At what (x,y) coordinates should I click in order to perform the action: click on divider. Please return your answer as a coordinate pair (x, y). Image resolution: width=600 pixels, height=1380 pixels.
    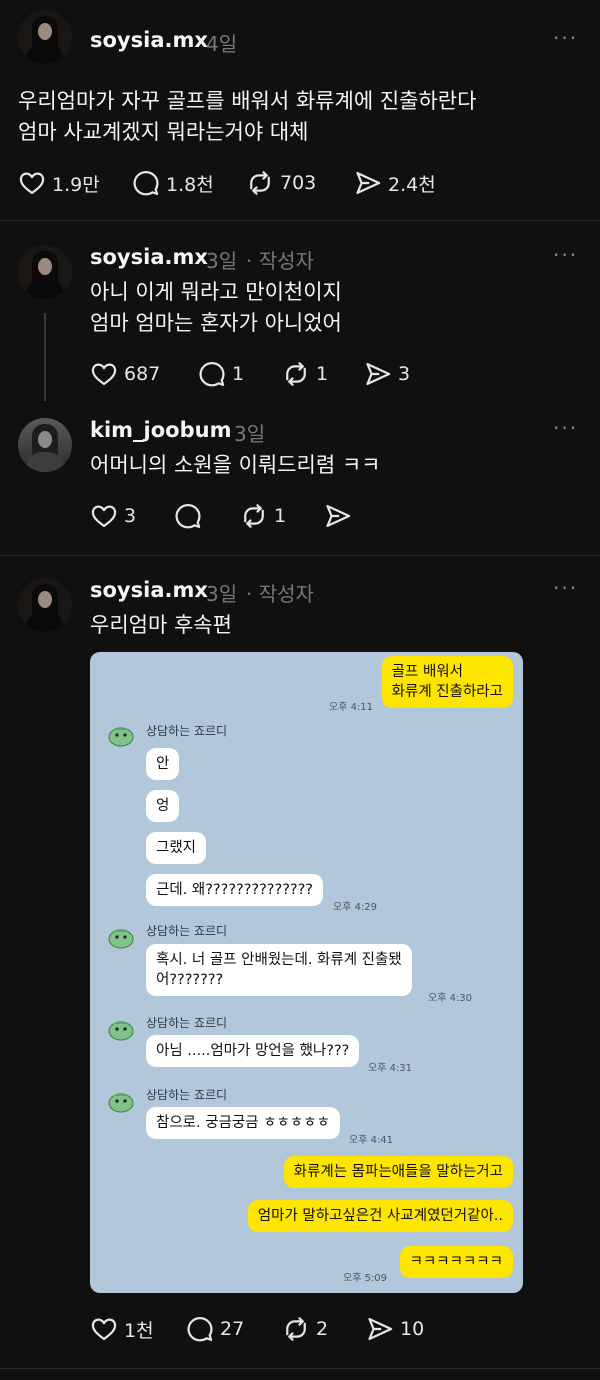
    Looking at the image, I should click on (300, 1368).